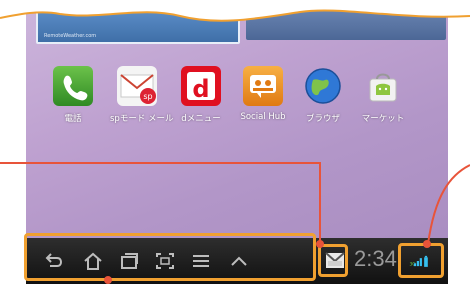 The width and height of the screenshot is (470, 284). Describe the element at coordinates (320, 244) in the screenshot. I see `callout-dot-notification` at that location.